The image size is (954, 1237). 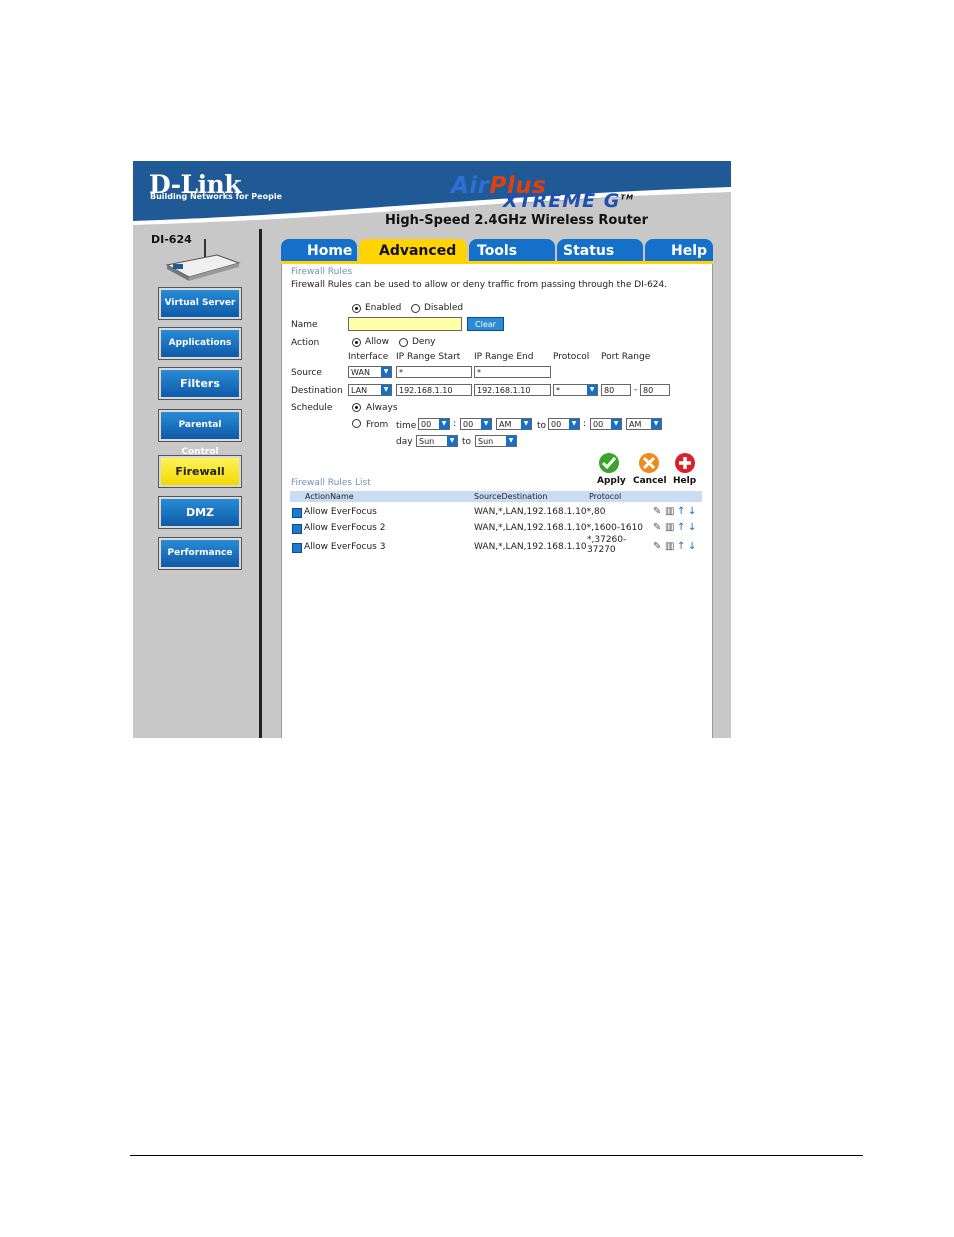 What do you see at coordinates (413, 250) in the screenshot?
I see `tab-advanced: Advanced` at bounding box center [413, 250].